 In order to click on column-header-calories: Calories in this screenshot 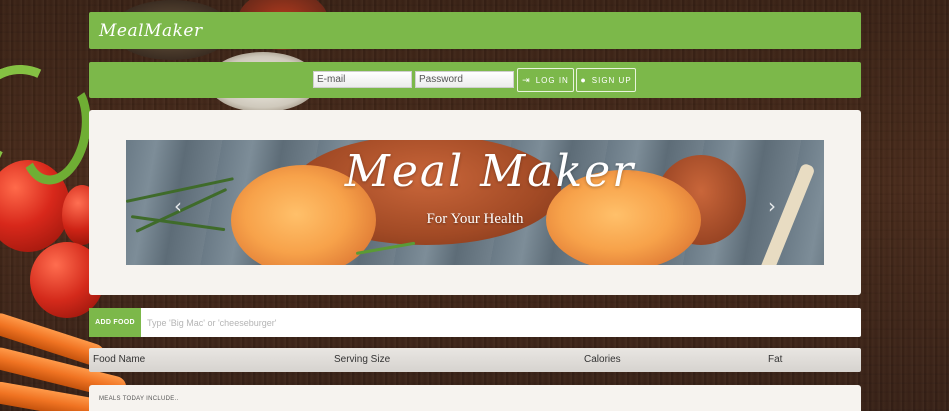, I will do `click(602, 359)`.